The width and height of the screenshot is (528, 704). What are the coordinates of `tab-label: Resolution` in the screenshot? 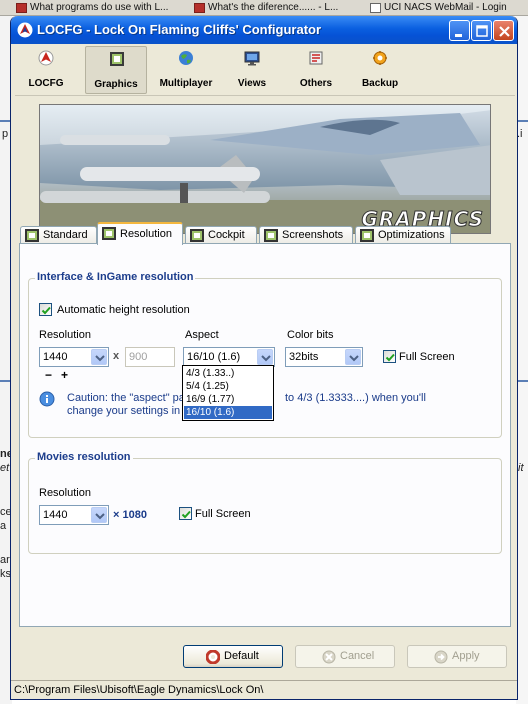 It's located at (146, 234).